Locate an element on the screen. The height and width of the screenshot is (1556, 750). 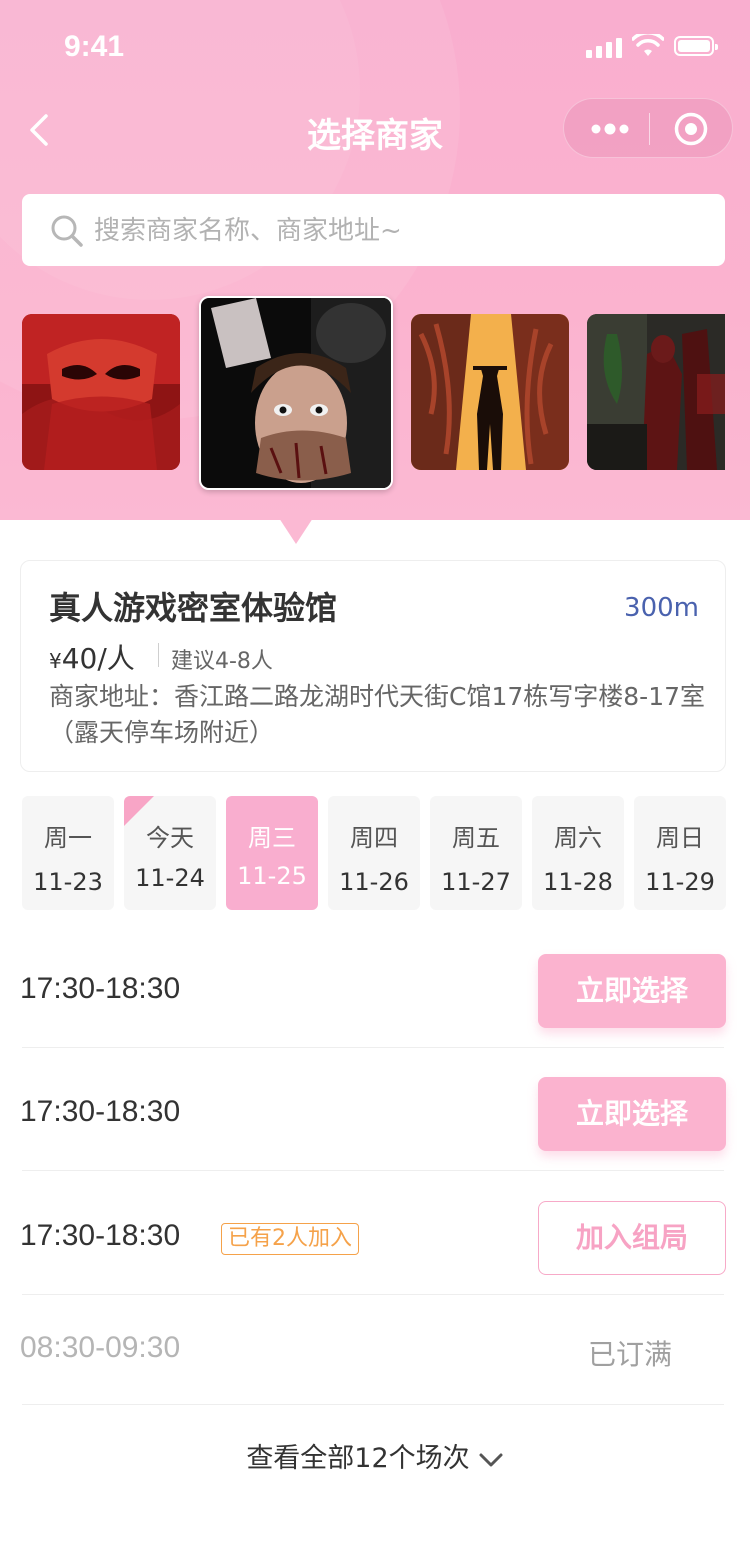
time-slot-row: 17:30-18:30 已有2人加入 加入组局 is located at coordinates (375, 1233).